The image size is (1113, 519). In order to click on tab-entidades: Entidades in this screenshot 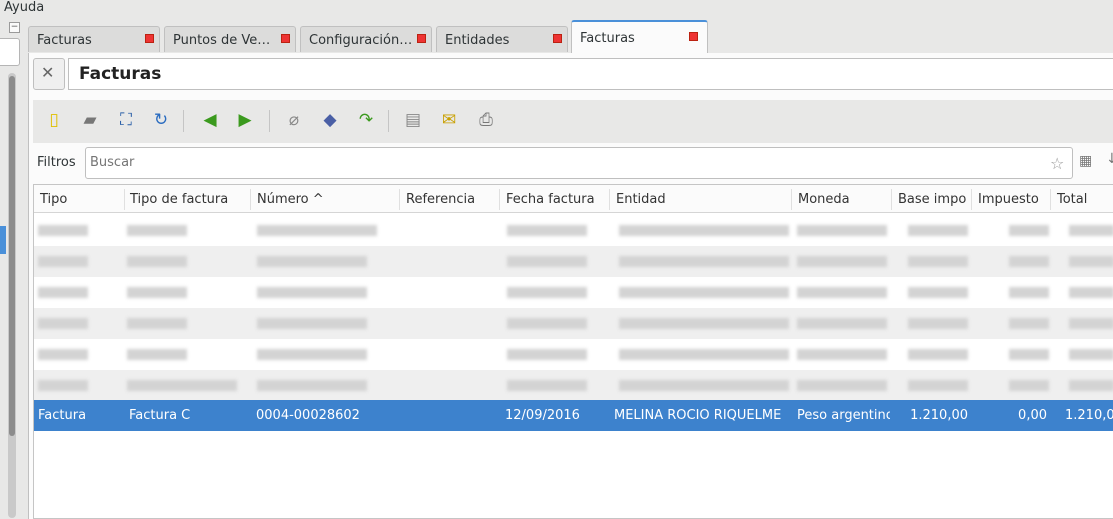, I will do `click(502, 39)`.